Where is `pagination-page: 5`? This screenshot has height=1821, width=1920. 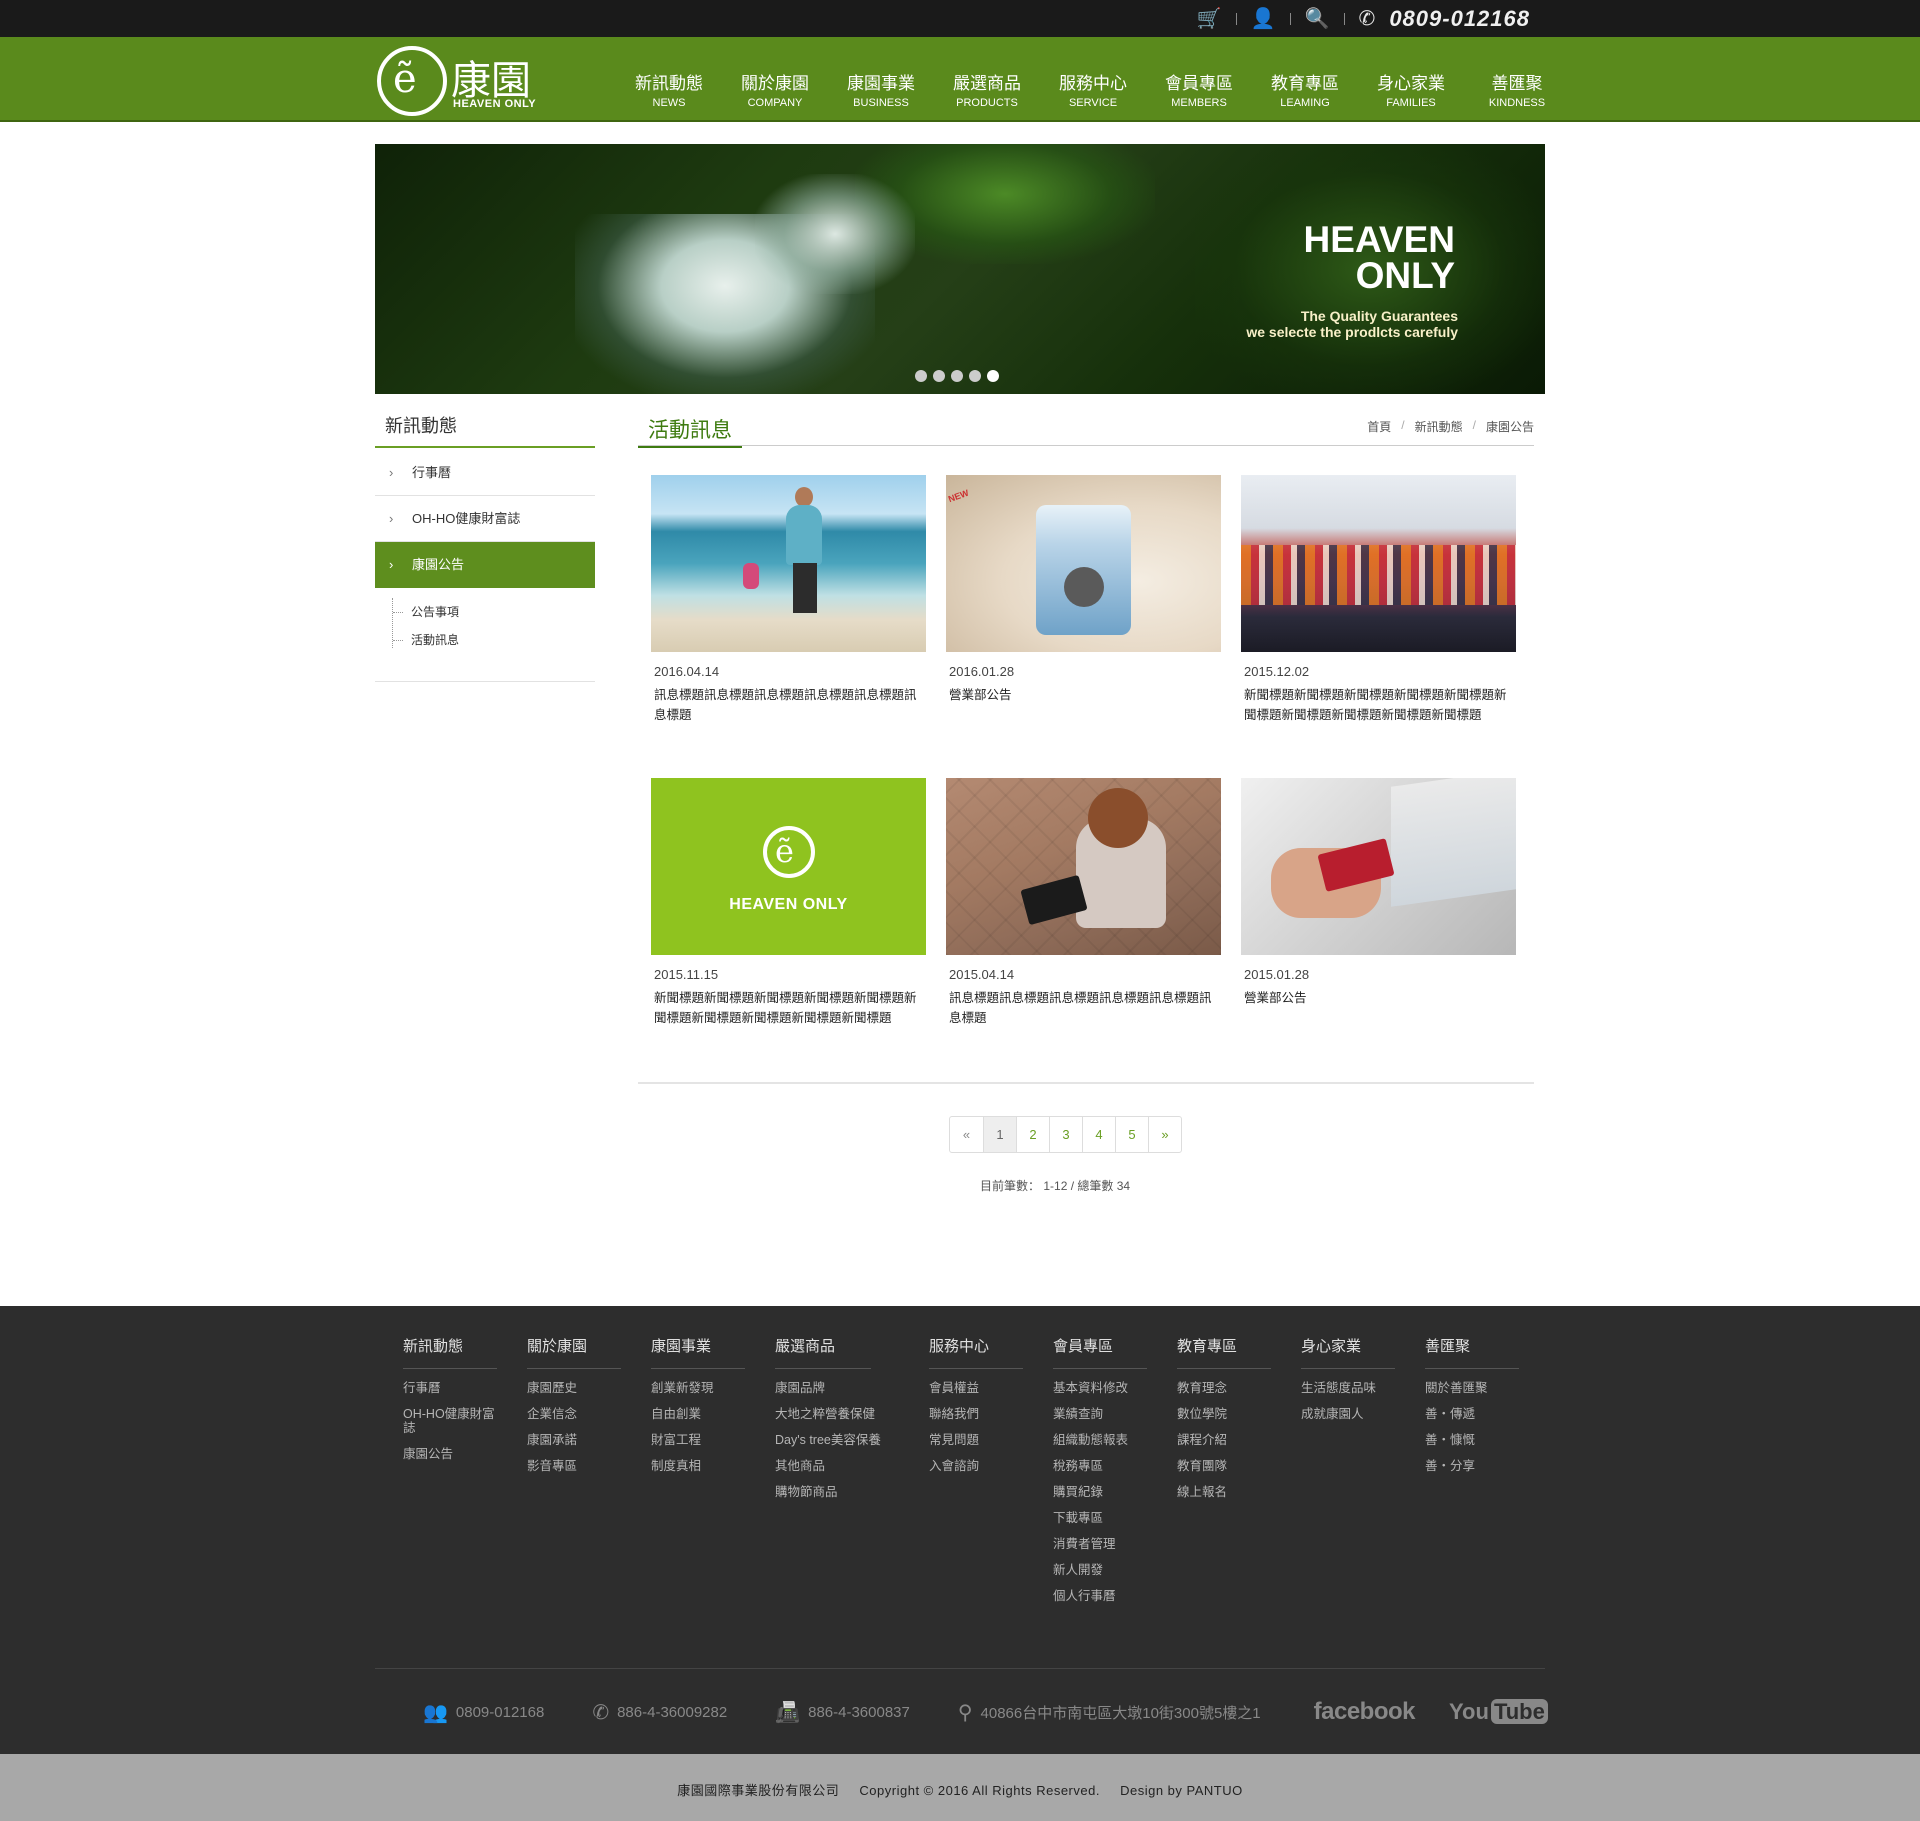
pagination-page: 5 is located at coordinates (1131, 1134).